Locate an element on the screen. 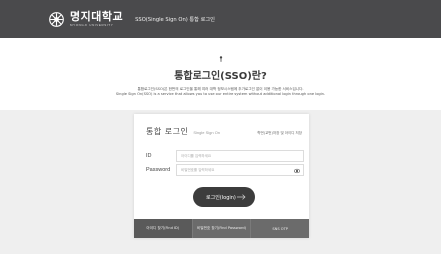 This screenshot has width=441, height=254. logo-english-text: MYONGJI UNIVERSITY is located at coordinates (92, 25).